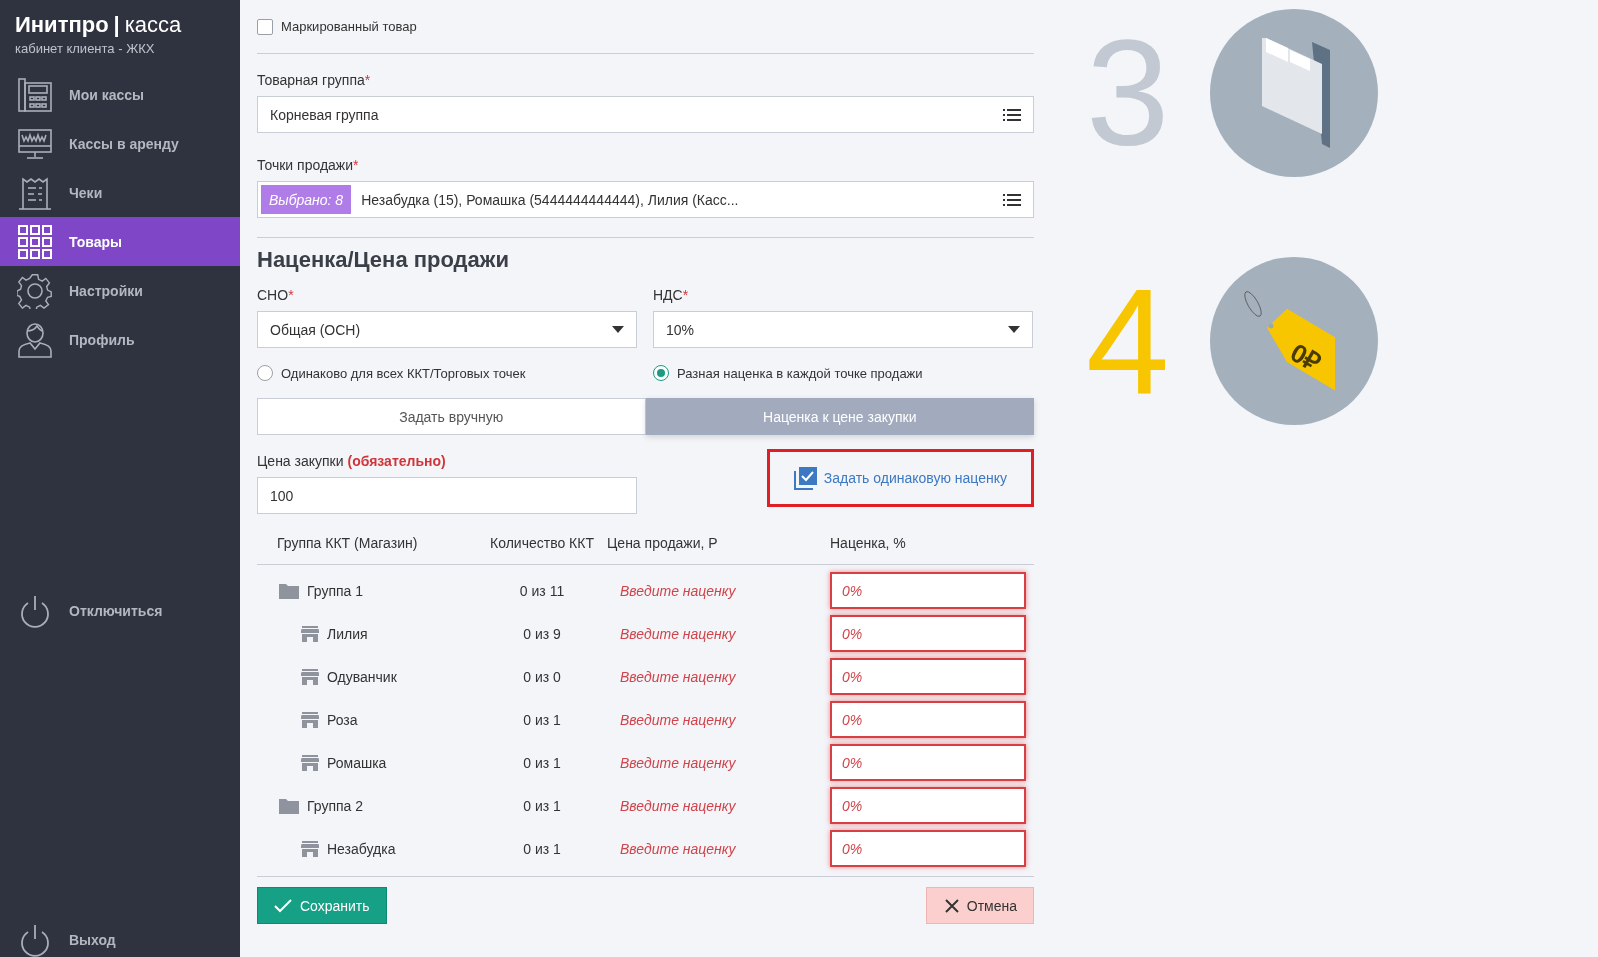 Image resolution: width=1598 pixels, height=957 pixels. I want to click on select-field: Корневая группа, so click(645, 114).